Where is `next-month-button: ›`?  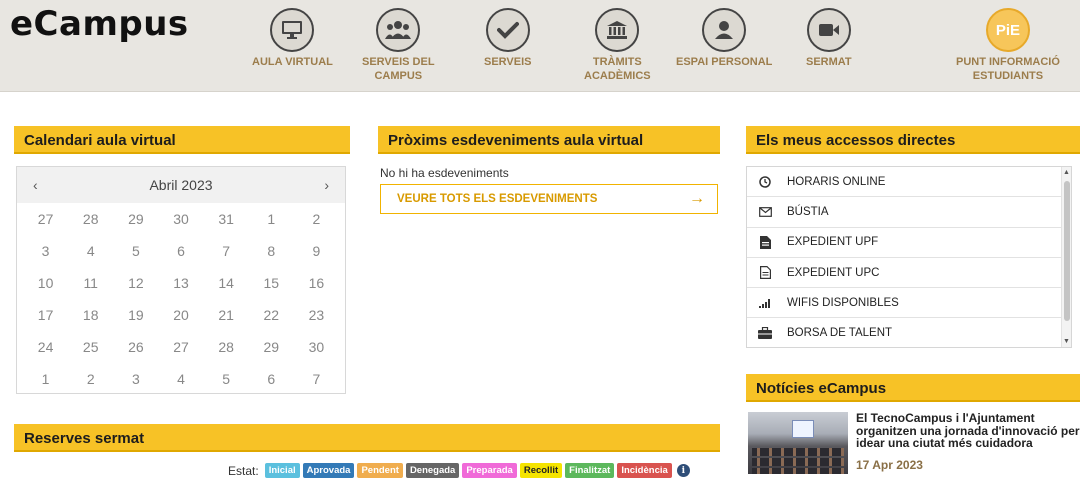 next-month-button: › is located at coordinates (326, 185).